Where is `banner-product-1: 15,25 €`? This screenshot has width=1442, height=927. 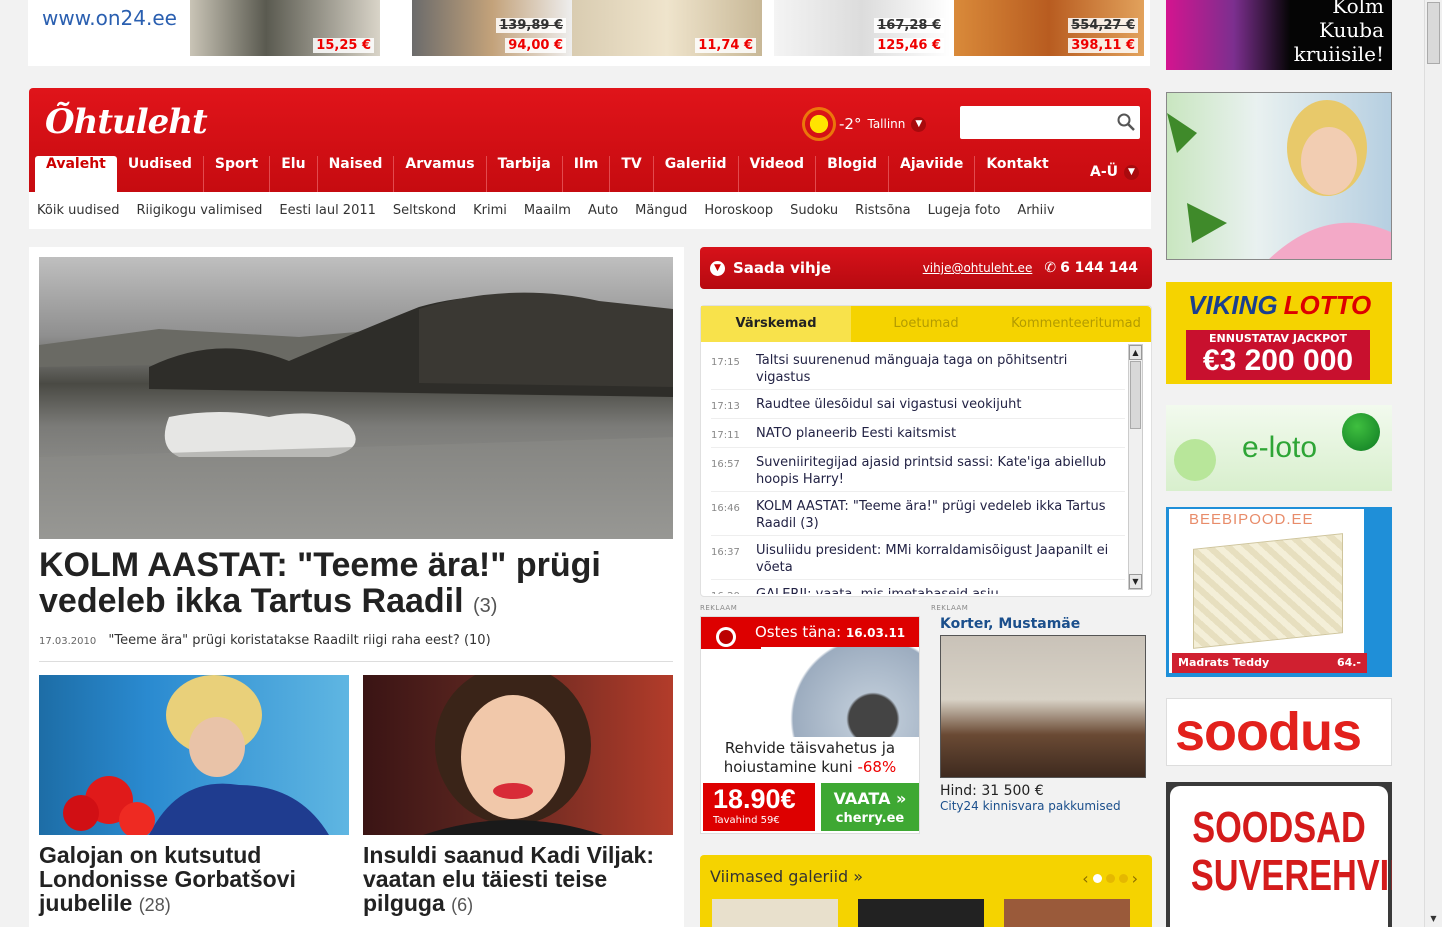 banner-product-1: 15,25 € is located at coordinates (285, 28).